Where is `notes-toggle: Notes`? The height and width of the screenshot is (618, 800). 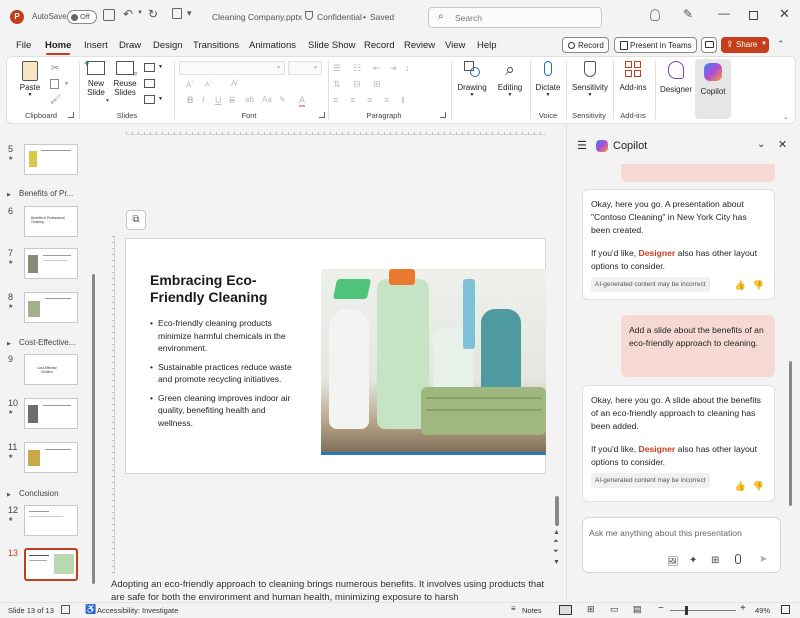
notes-toggle: Notes is located at coordinates (532, 610).